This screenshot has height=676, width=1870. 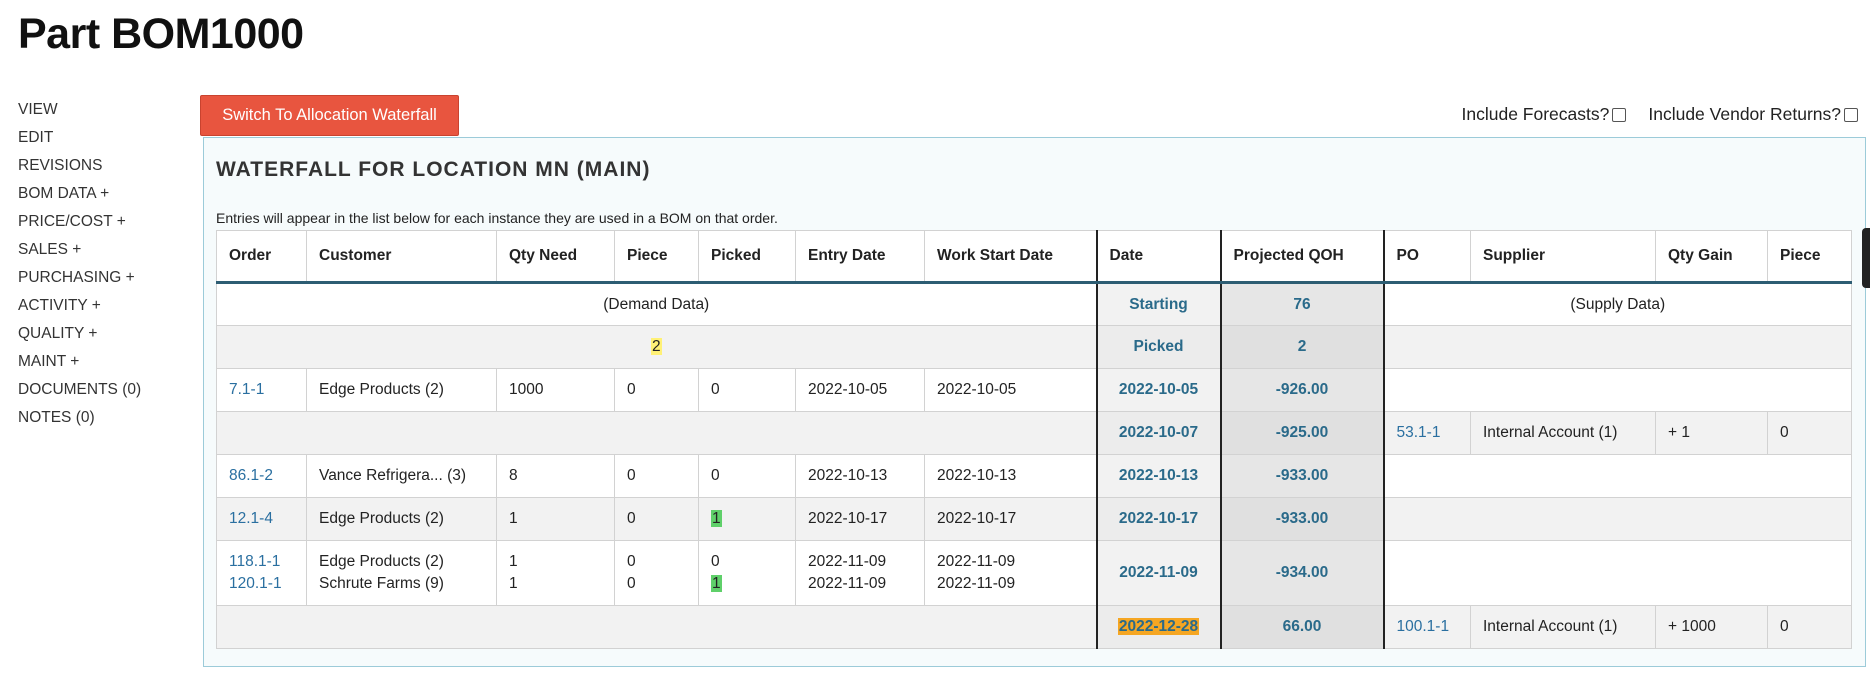 I want to click on qoh-cell: 66.00, so click(x=1302, y=627).